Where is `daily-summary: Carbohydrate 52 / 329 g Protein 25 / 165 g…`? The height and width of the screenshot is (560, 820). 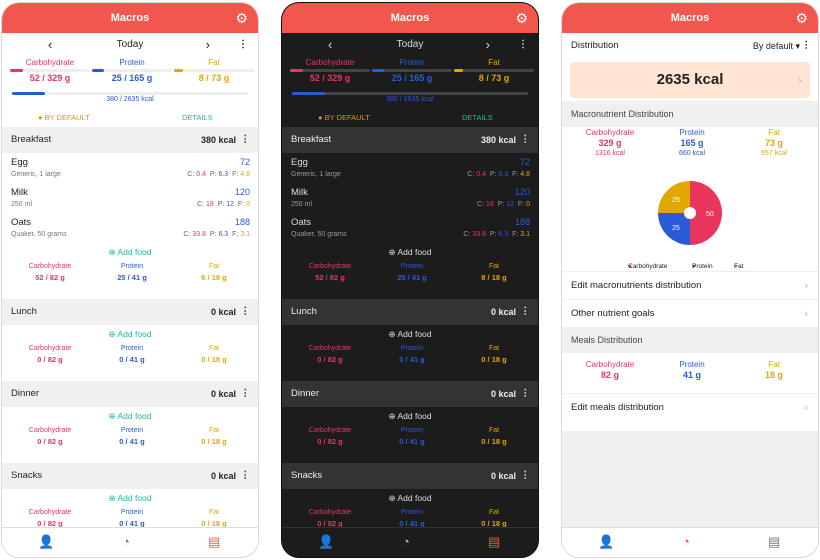 daily-summary: Carbohydrate 52 / 329 g Protein 25 / 165 g… is located at coordinates (410, 73).